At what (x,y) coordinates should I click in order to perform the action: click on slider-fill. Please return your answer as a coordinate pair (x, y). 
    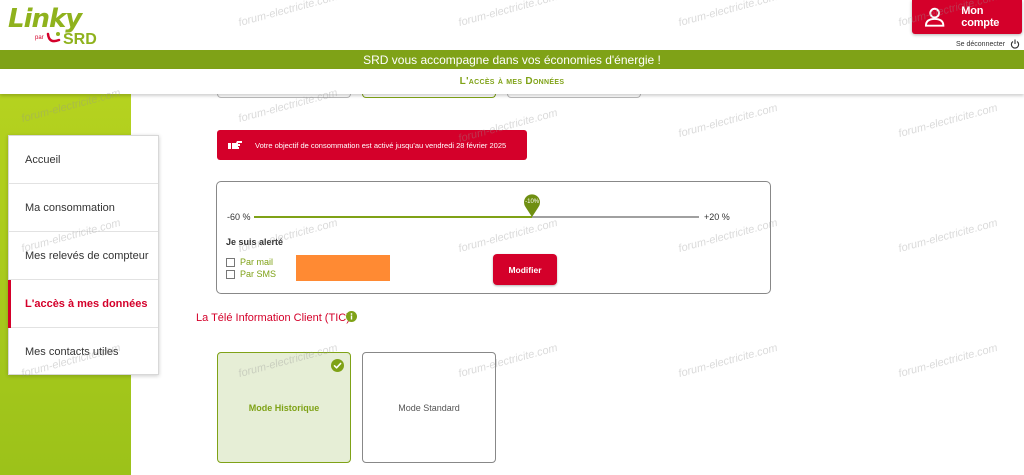
    Looking at the image, I should click on (393, 217).